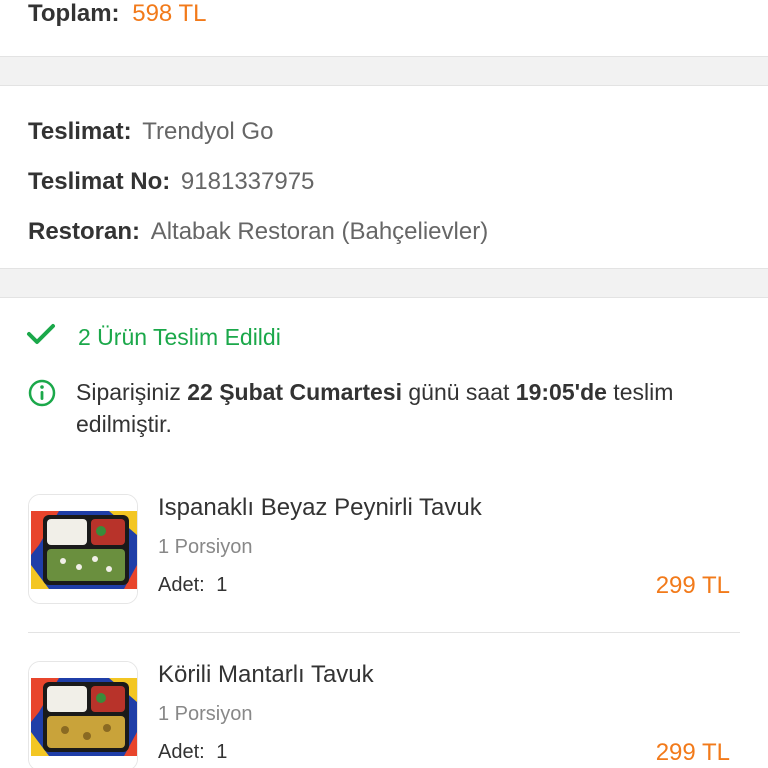 The height and width of the screenshot is (768, 768). I want to click on delivery-status: 2 Ürün Teslim Edildi, so click(153, 337).